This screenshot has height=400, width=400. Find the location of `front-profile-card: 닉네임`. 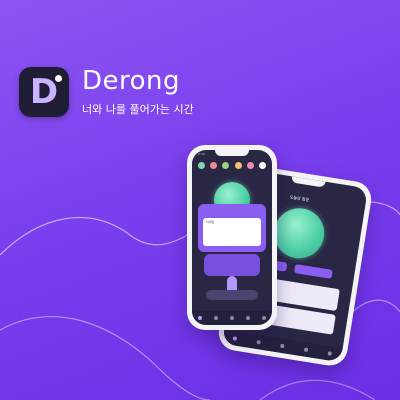

front-profile-card: 닉네임 is located at coordinates (232, 228).